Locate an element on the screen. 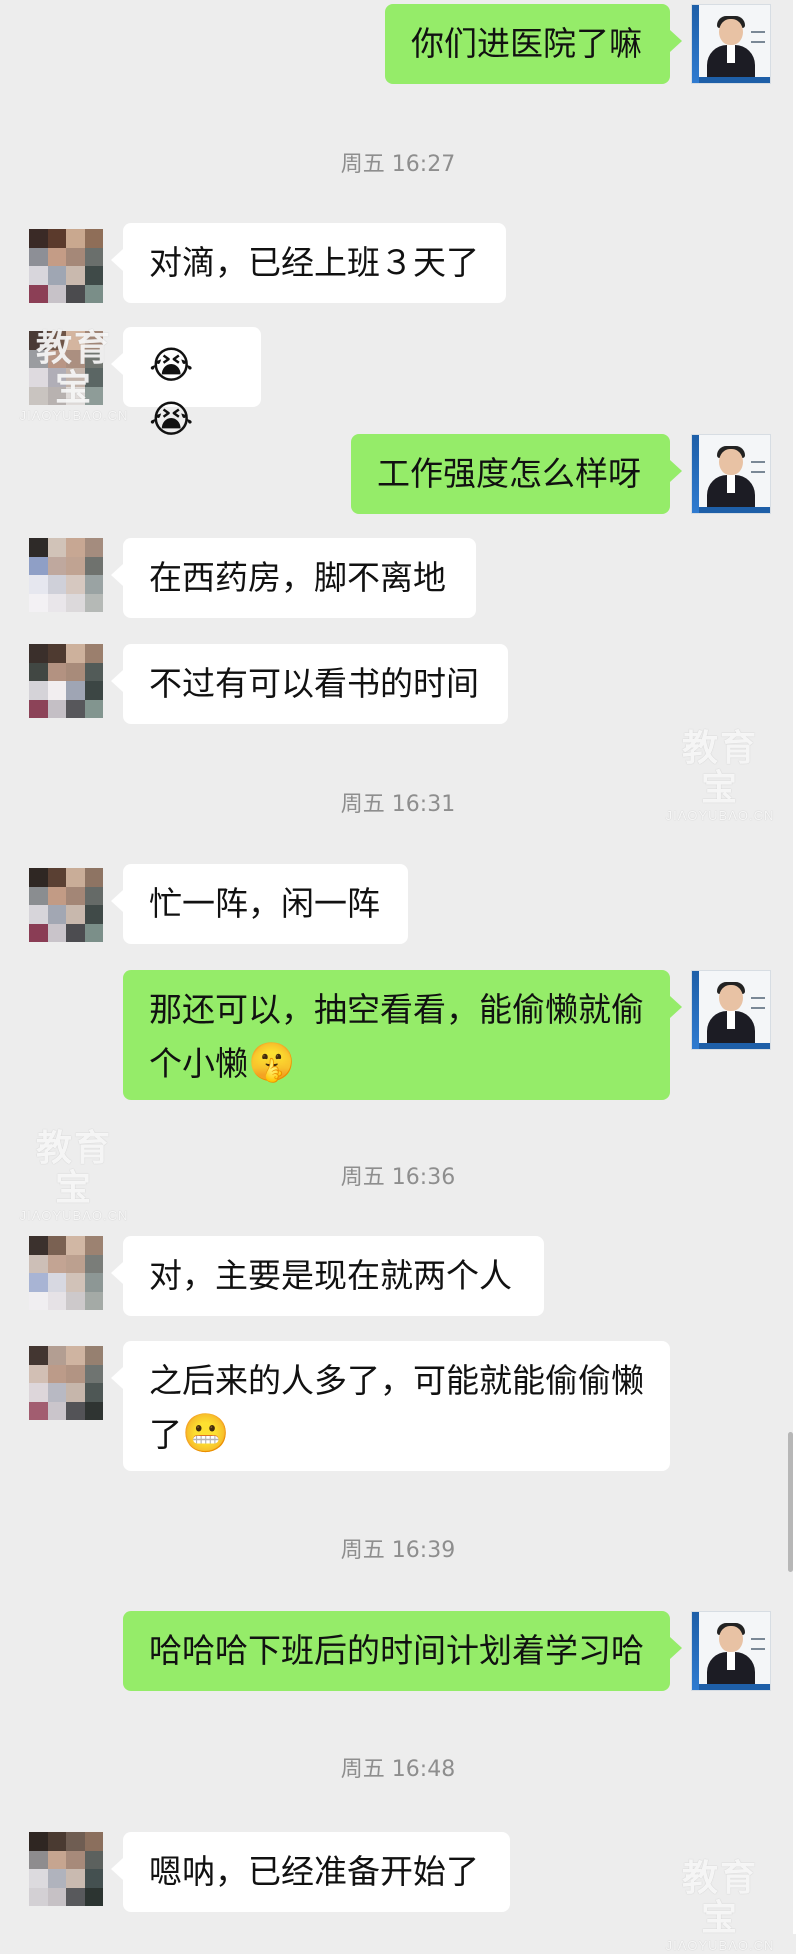  message-text: 你们进医院了嘛 is located at coordinates (526, 43).